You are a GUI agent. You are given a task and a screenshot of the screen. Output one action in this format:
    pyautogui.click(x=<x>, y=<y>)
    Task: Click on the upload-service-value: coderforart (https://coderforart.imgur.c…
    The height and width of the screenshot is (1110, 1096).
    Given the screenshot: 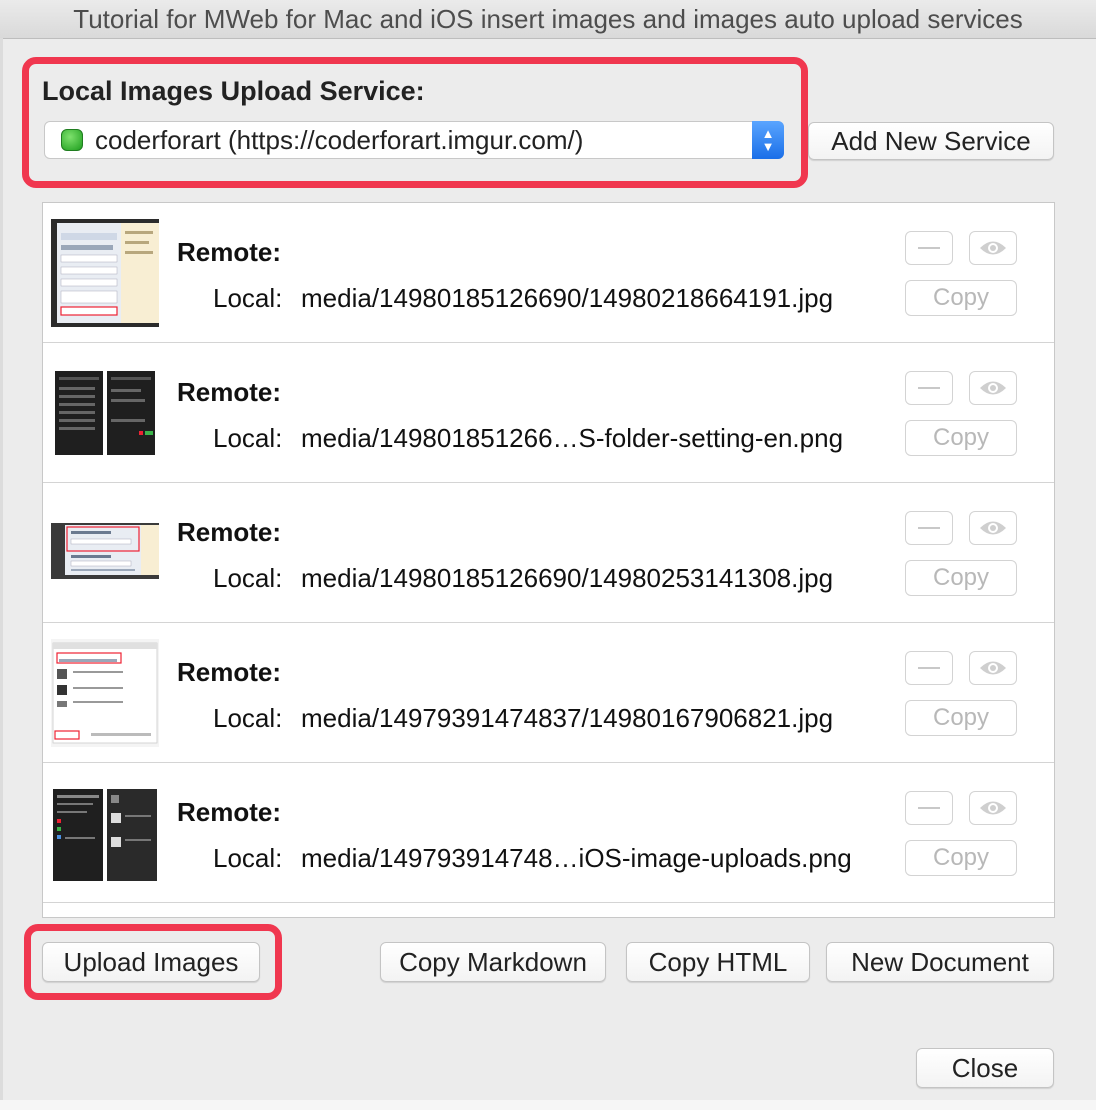 What is the action you would take?
    pyautogui.click(x=339, y=139)
    